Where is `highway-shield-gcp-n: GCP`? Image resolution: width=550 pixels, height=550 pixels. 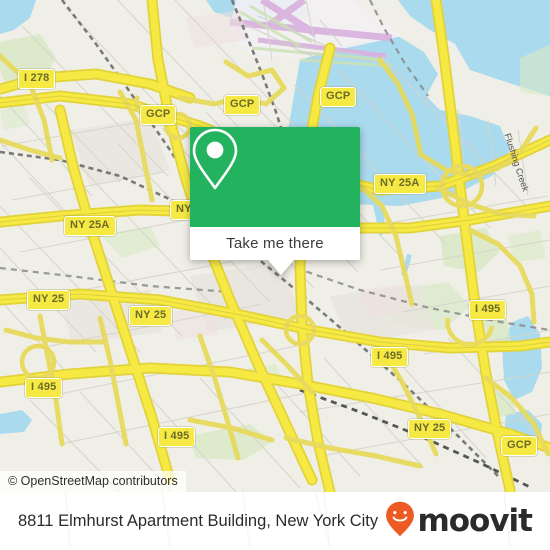
highway-shield-gcp-n: GCP is located at coordinates (242, 105).